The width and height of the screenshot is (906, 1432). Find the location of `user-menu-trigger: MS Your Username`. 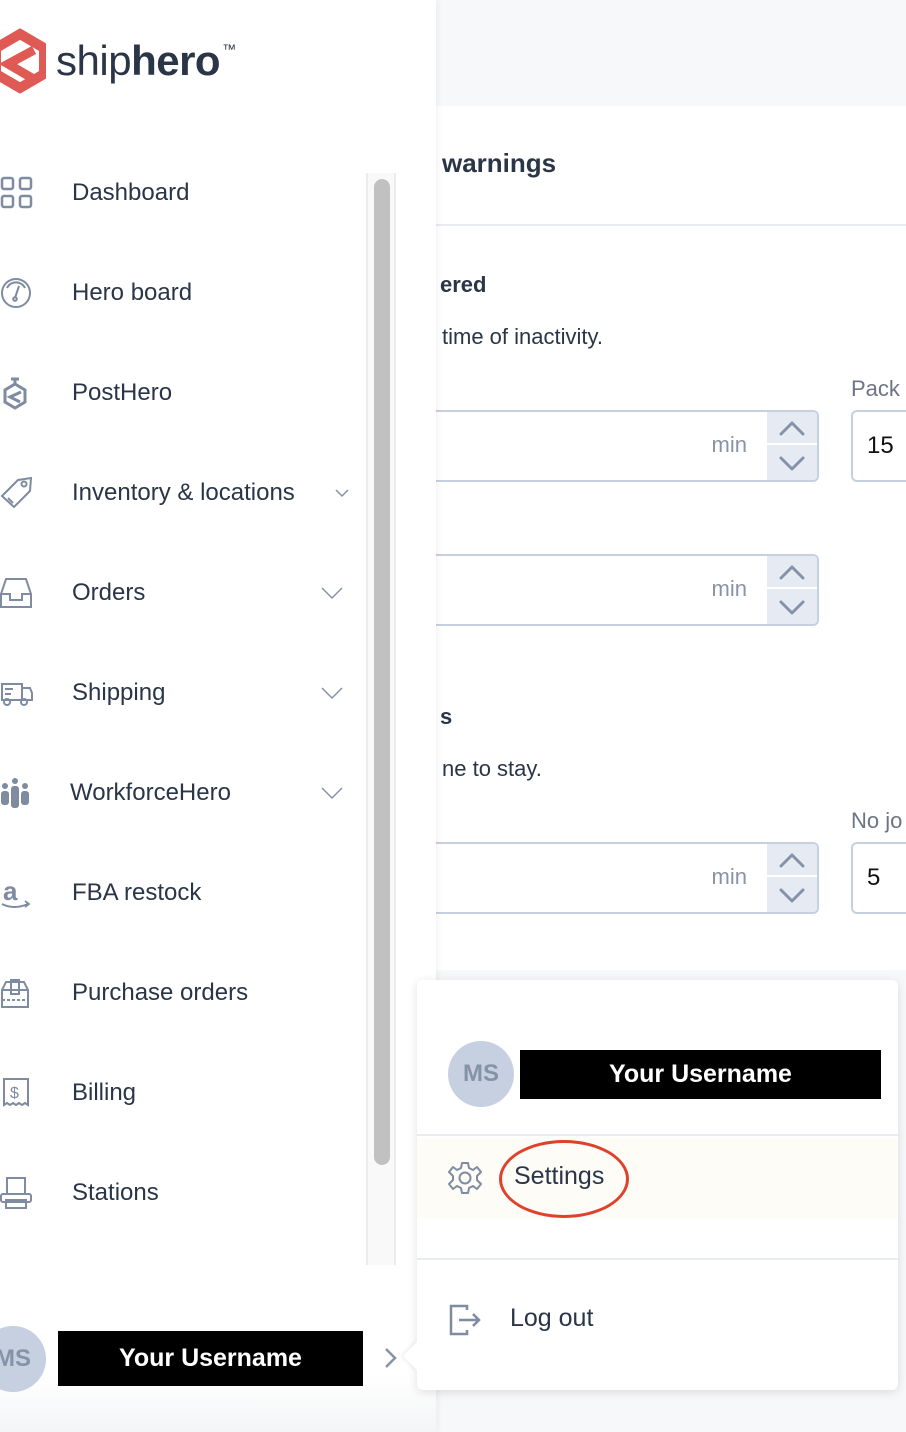

user-menu-trigger: MS Your Username is located at coordinates (218, 1361).